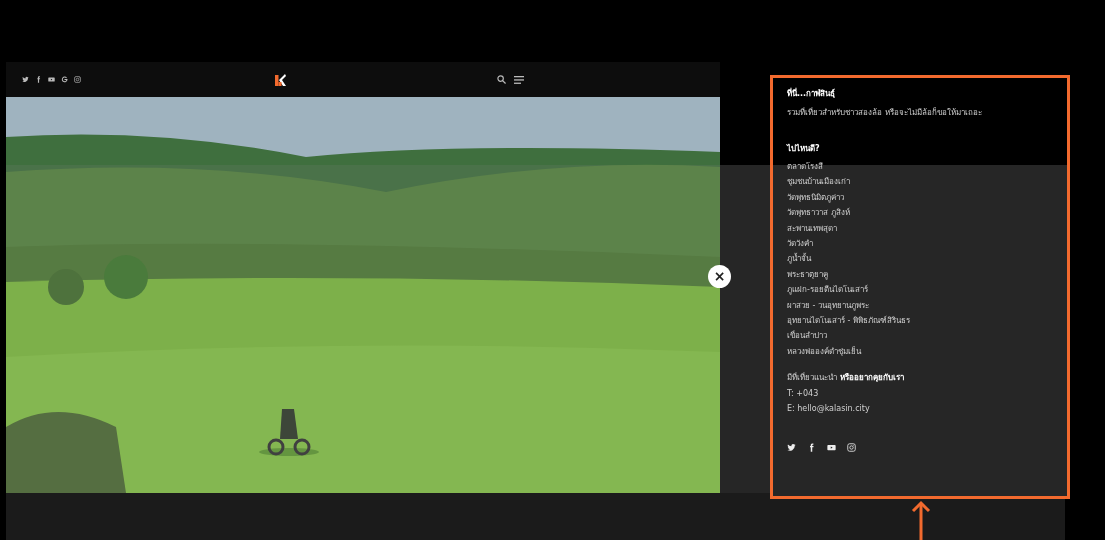  What do you see at coordinates (920, 213) in the screenshot?
I see `menu-link: วัดพุทธาวาส ภูสิงห์` at bounding box center [920, 213].